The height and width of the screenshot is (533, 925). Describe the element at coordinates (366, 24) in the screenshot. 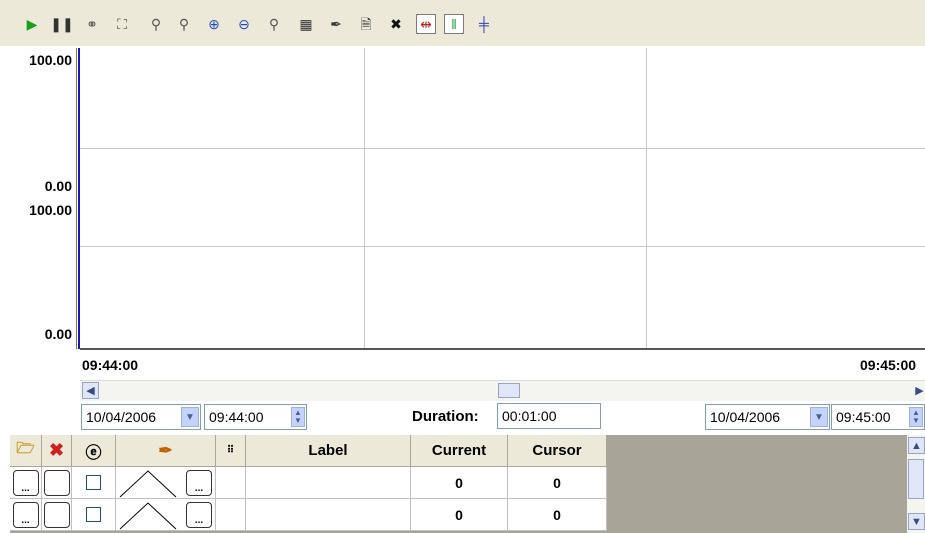

I see `document-icon: 🗎` at that location.